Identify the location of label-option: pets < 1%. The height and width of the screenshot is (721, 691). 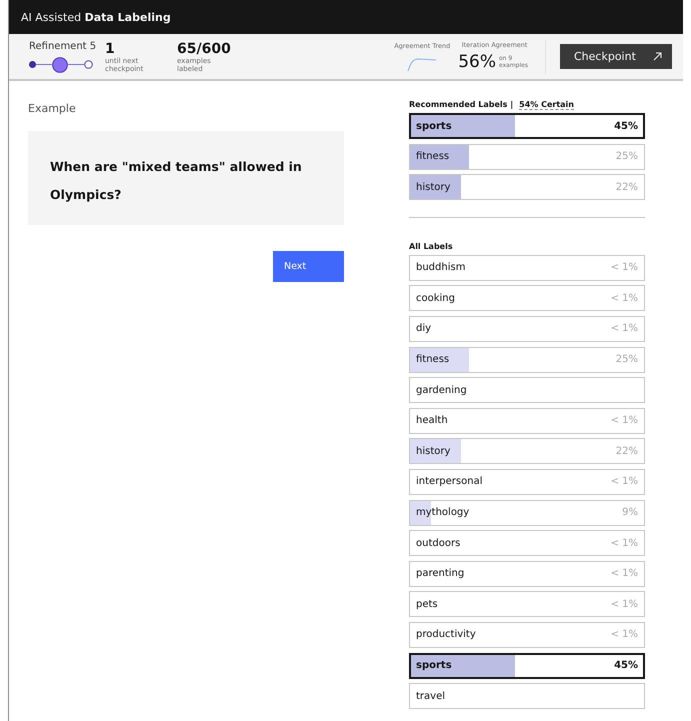
(527, 604).